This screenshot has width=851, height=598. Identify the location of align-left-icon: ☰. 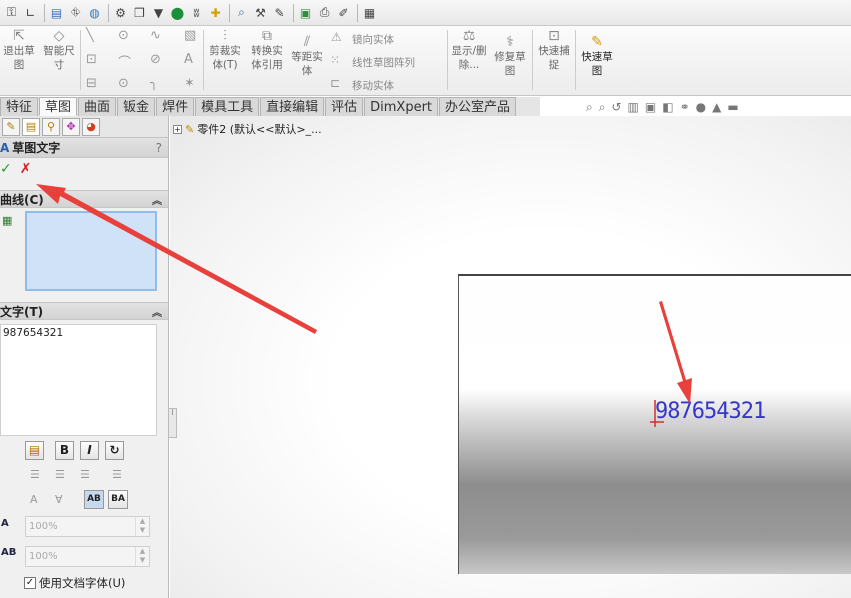
(35, 474).